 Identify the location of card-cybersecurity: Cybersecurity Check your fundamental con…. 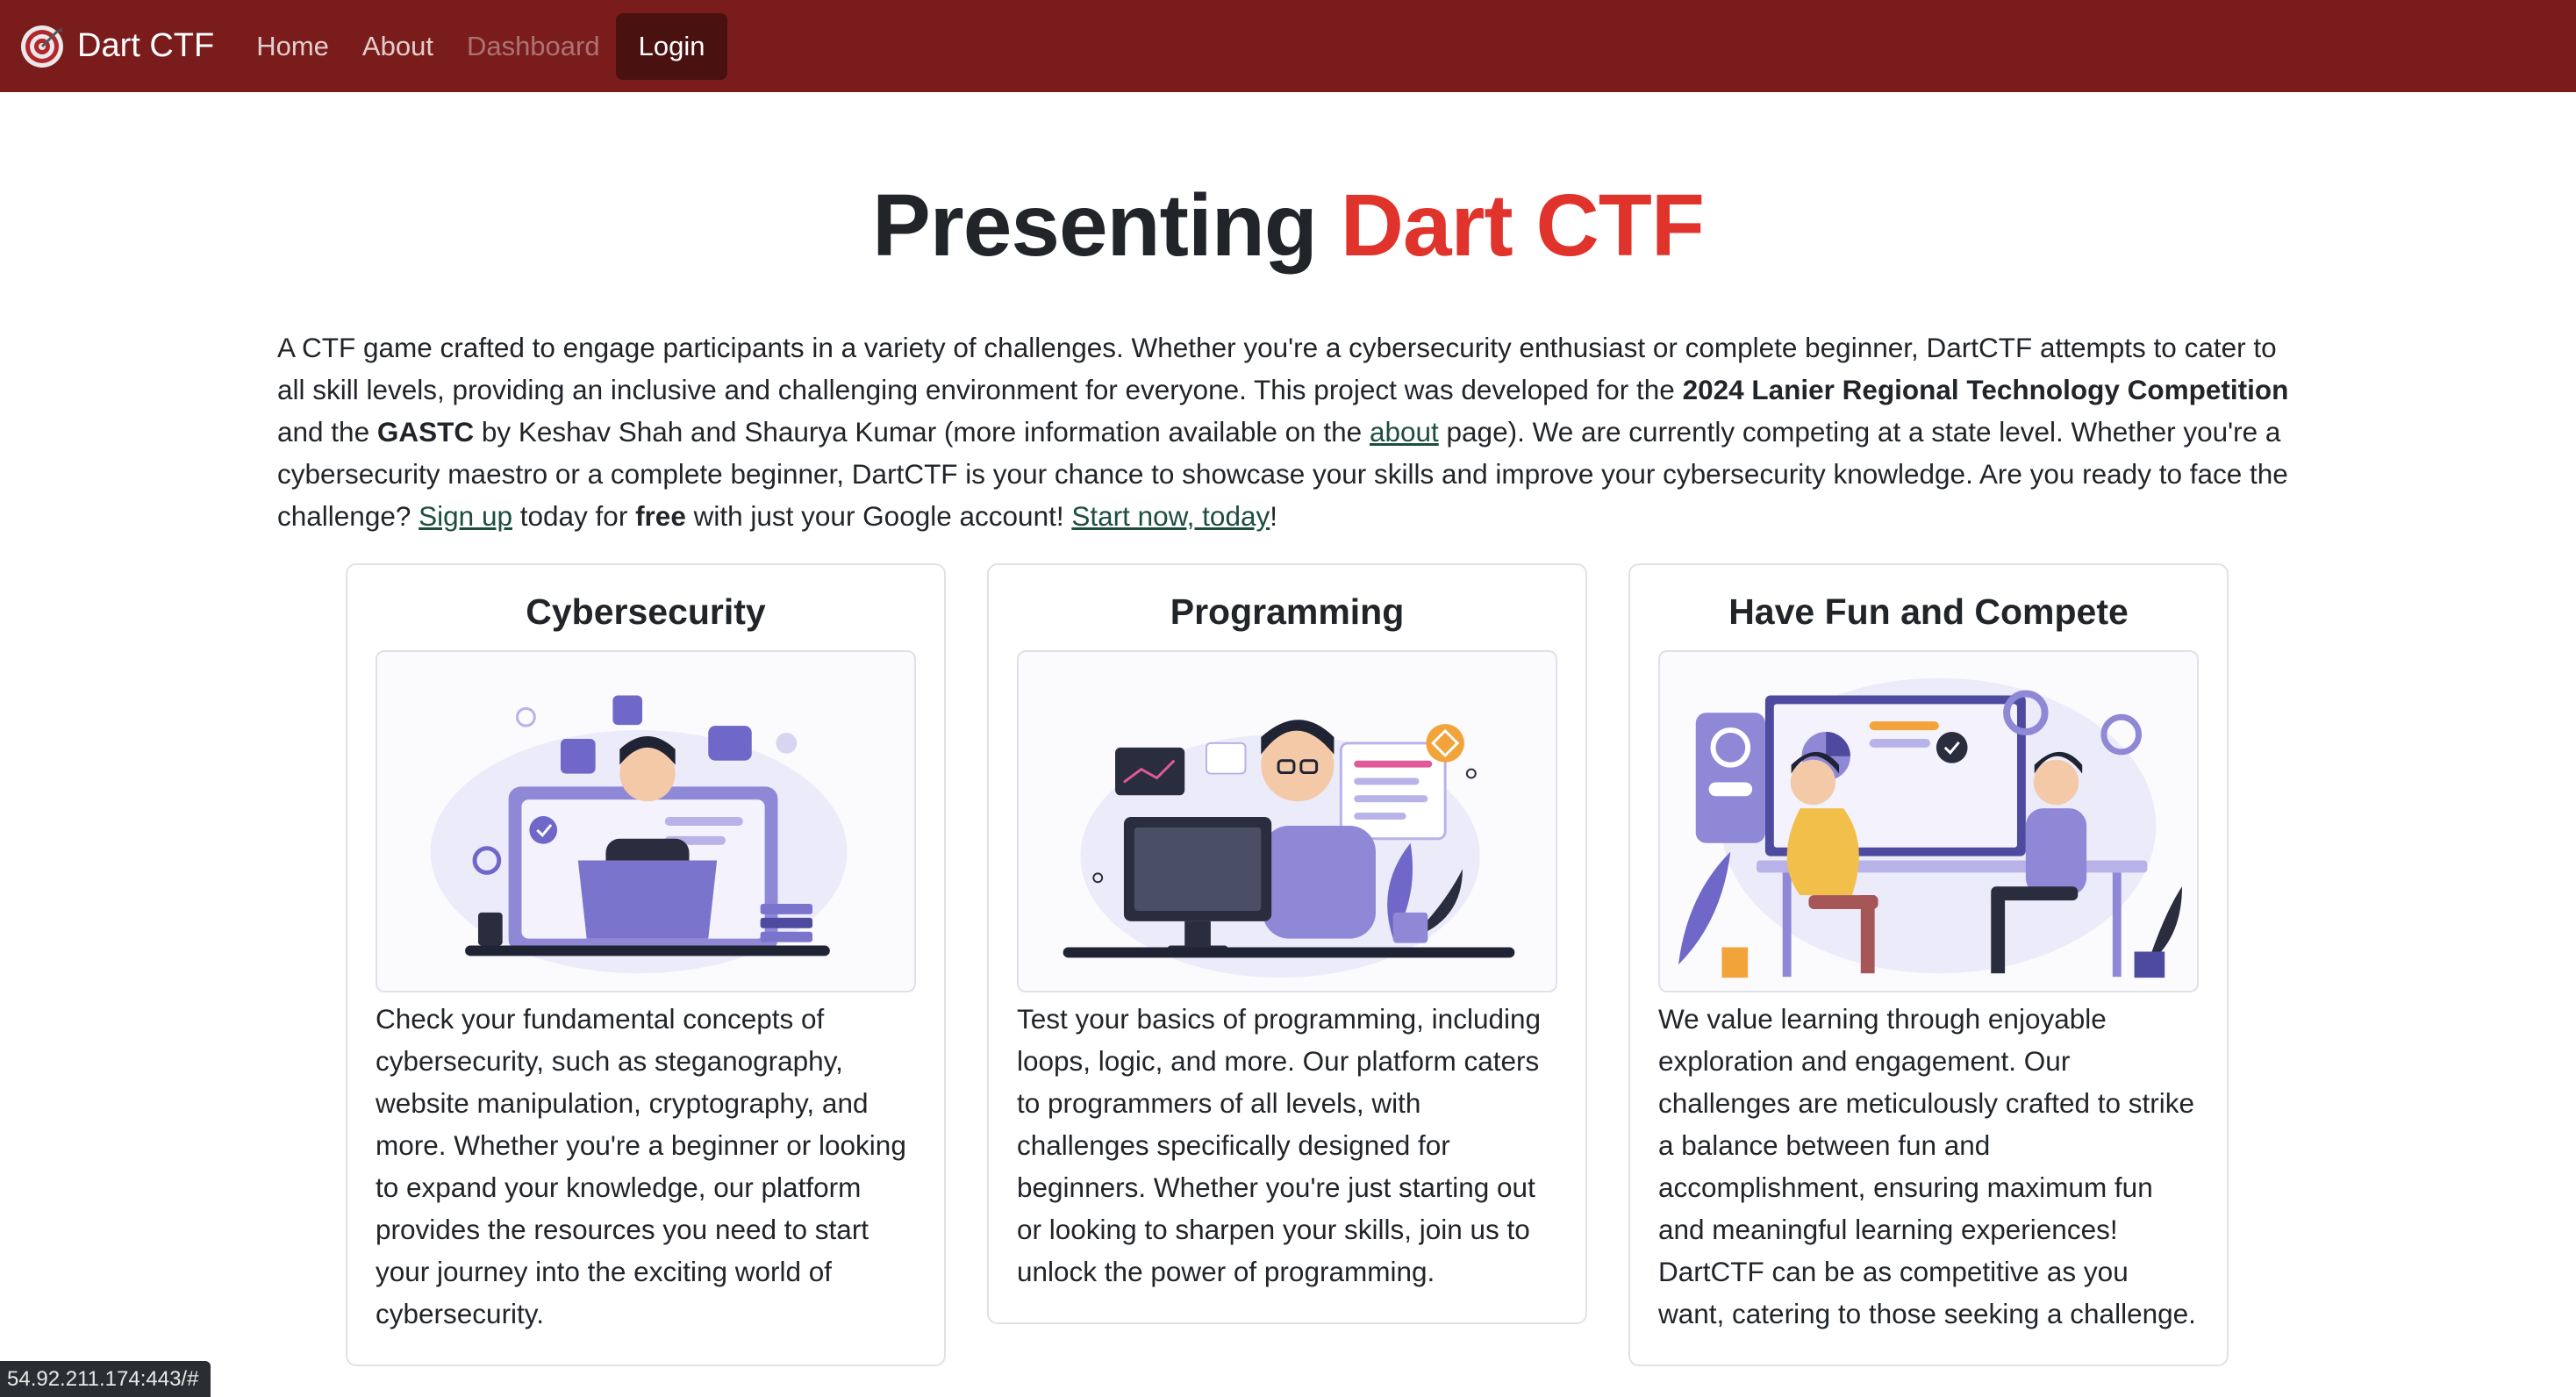
(646, 964).